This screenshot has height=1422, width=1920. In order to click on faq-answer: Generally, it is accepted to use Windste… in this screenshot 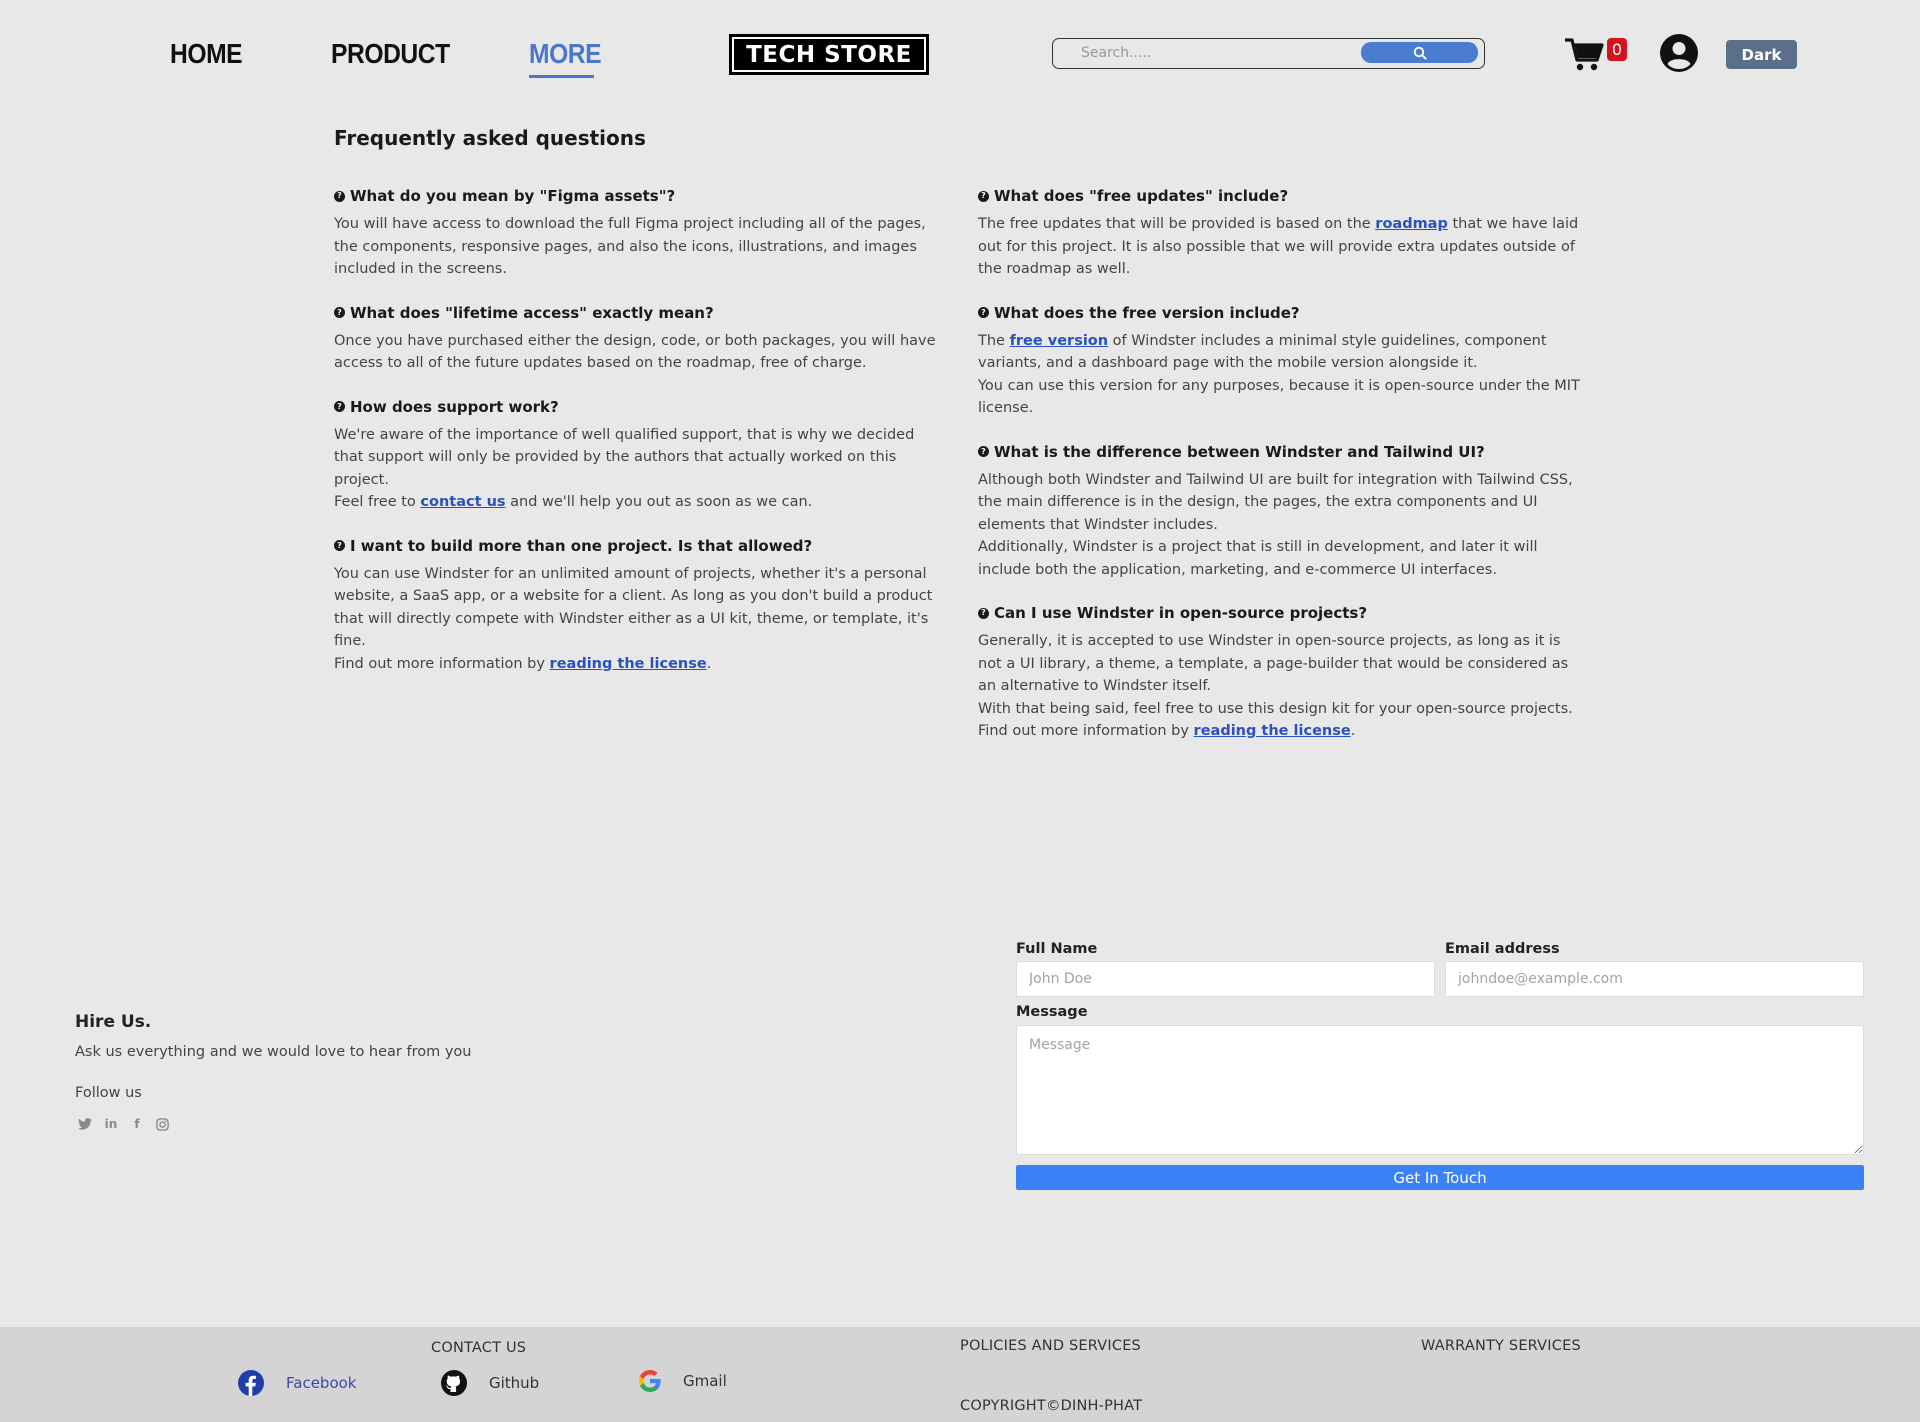, I will do `click(1273, 663)`.